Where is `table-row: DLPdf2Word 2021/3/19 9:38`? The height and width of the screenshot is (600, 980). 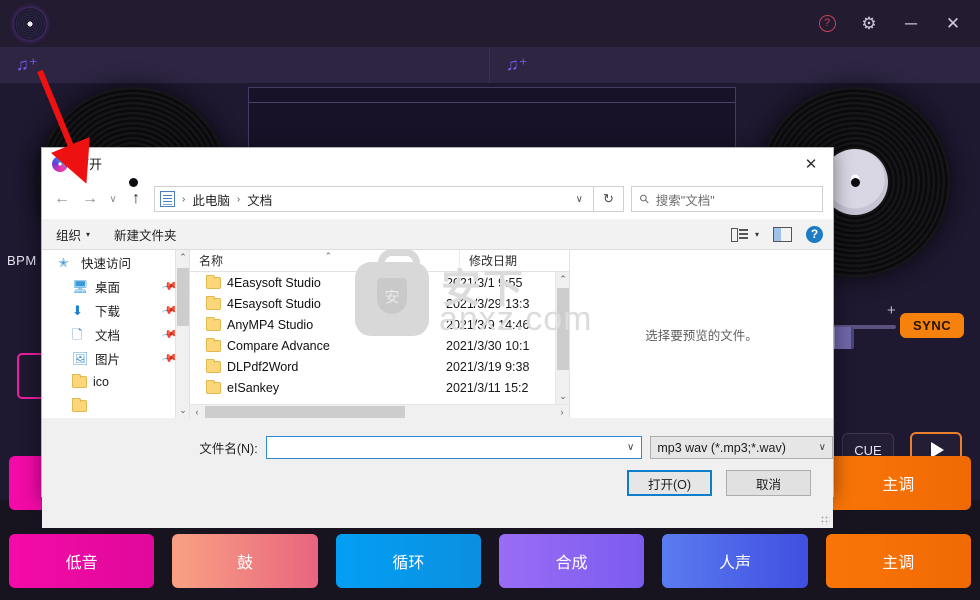
table-row: DLPdf2Word 2021/3/19 9:38 is located at coordinates (372, 366).